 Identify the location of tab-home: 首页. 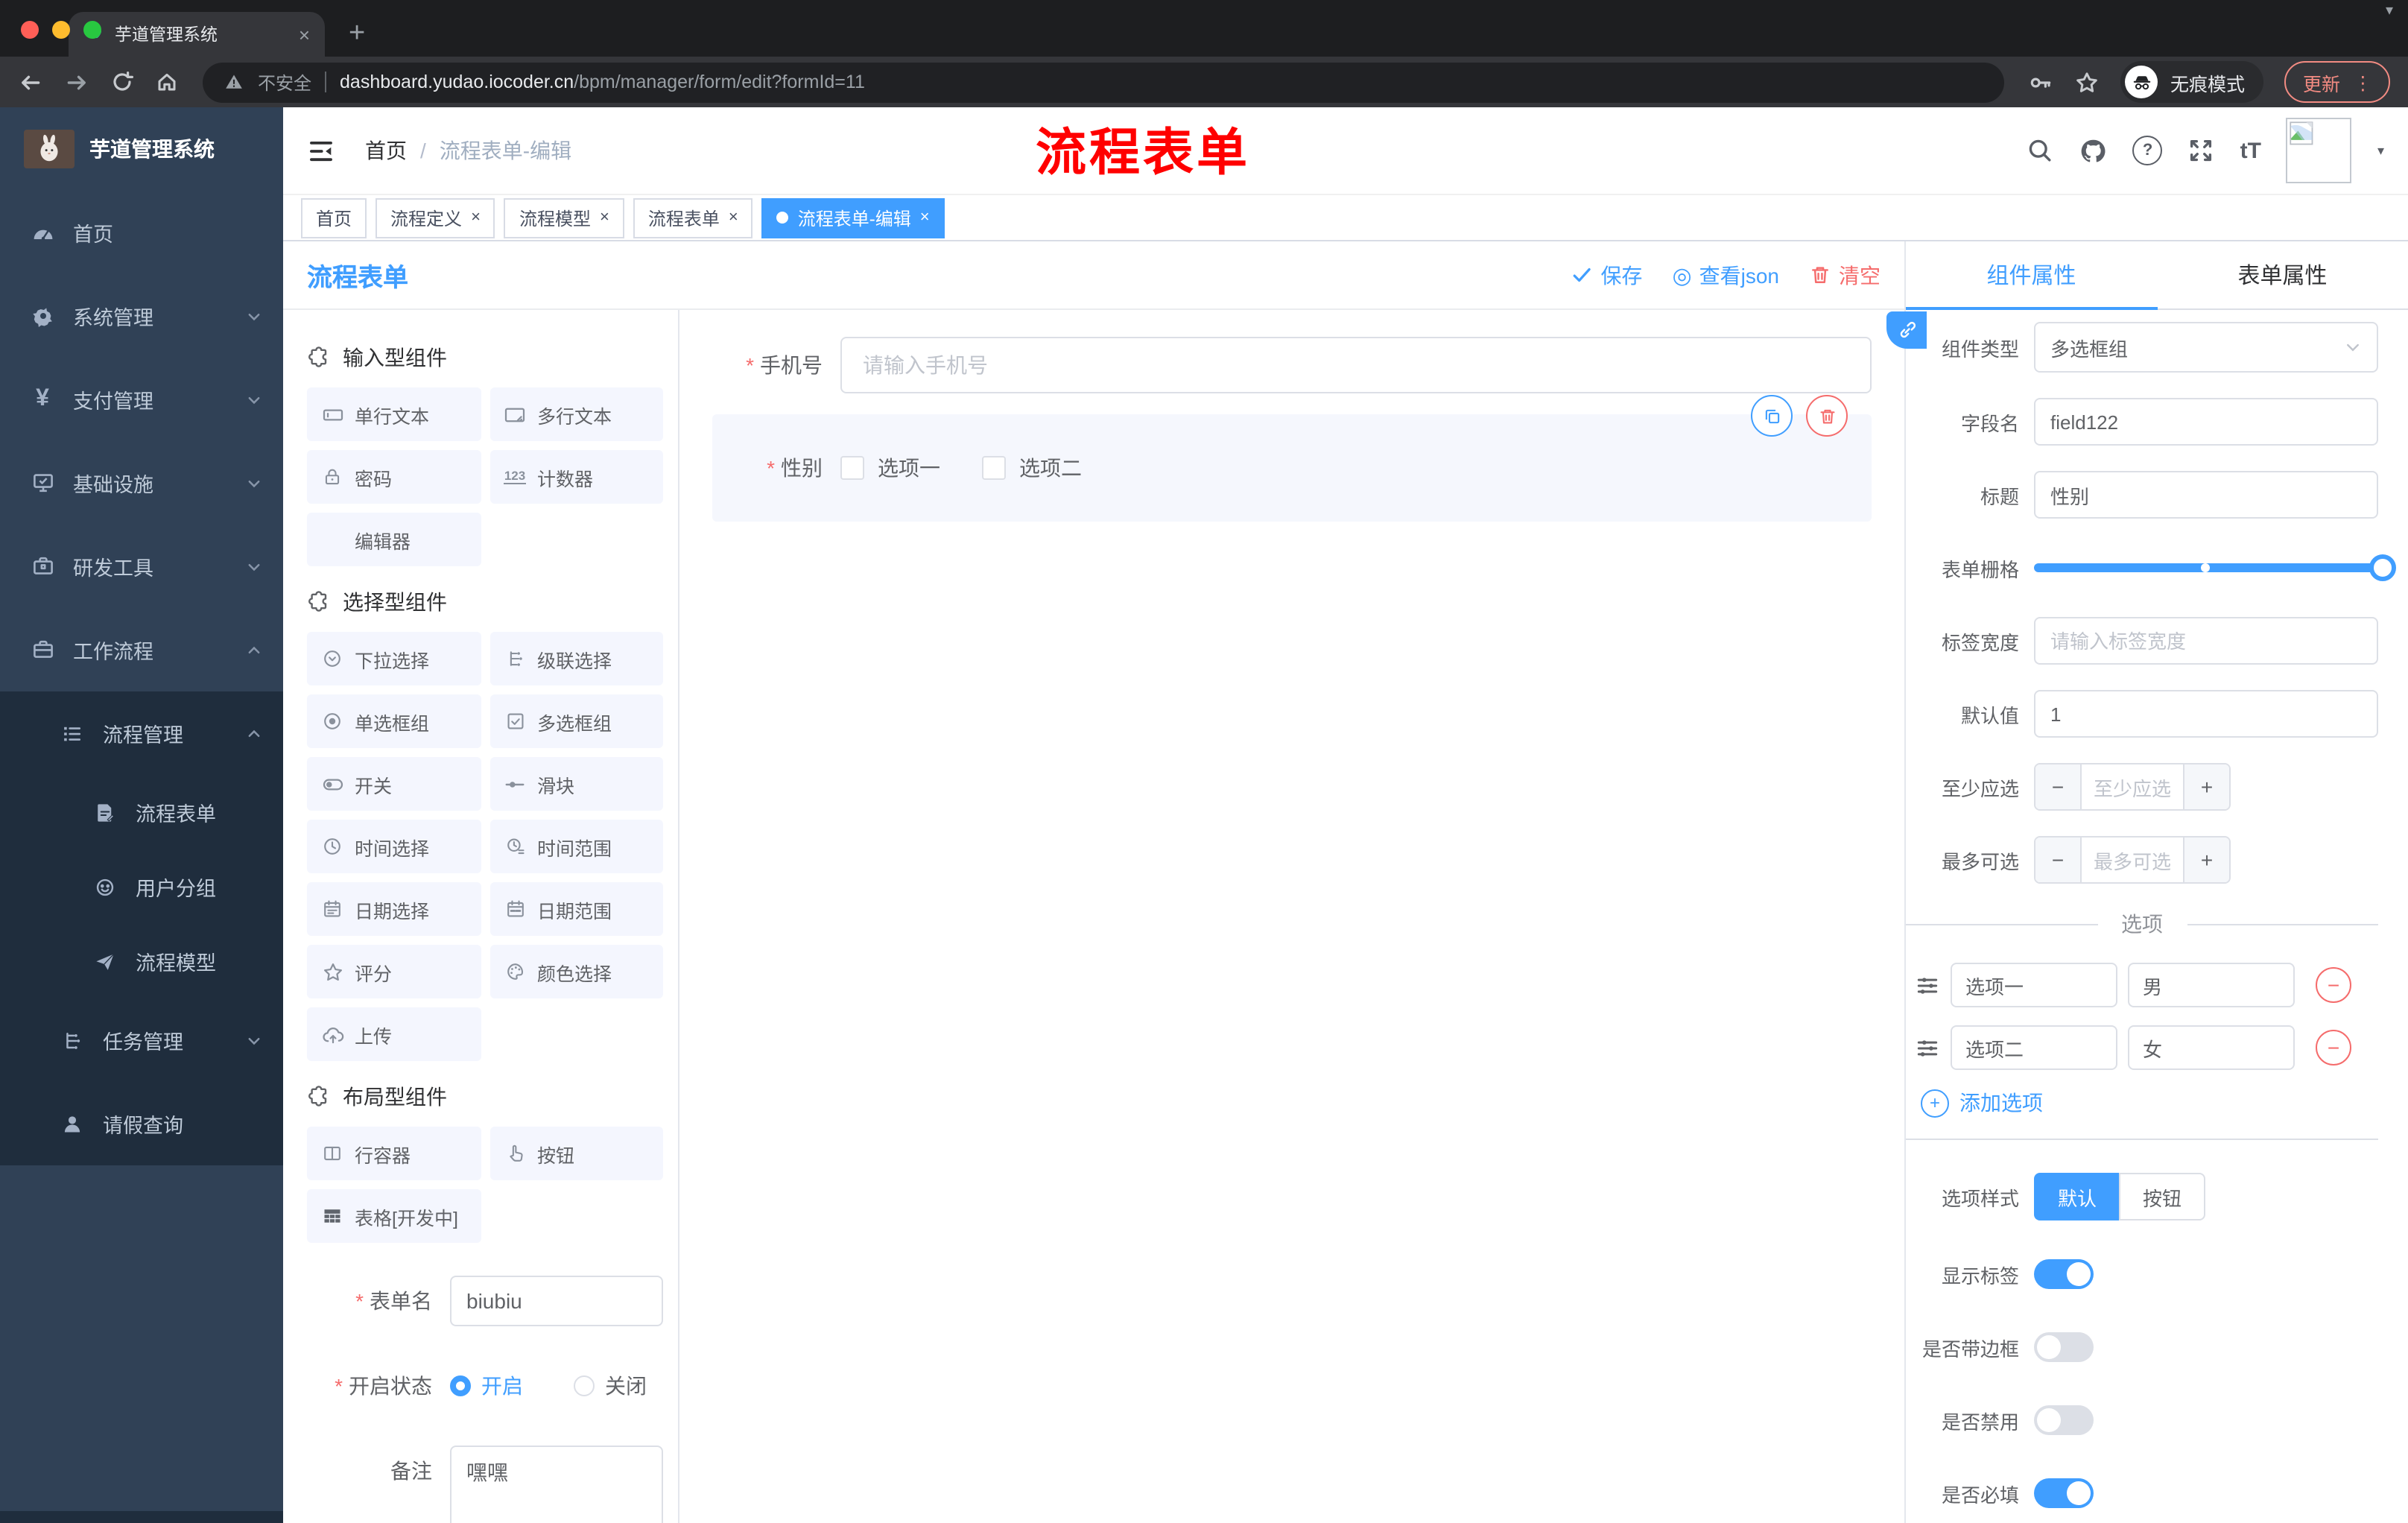
(334, 218).